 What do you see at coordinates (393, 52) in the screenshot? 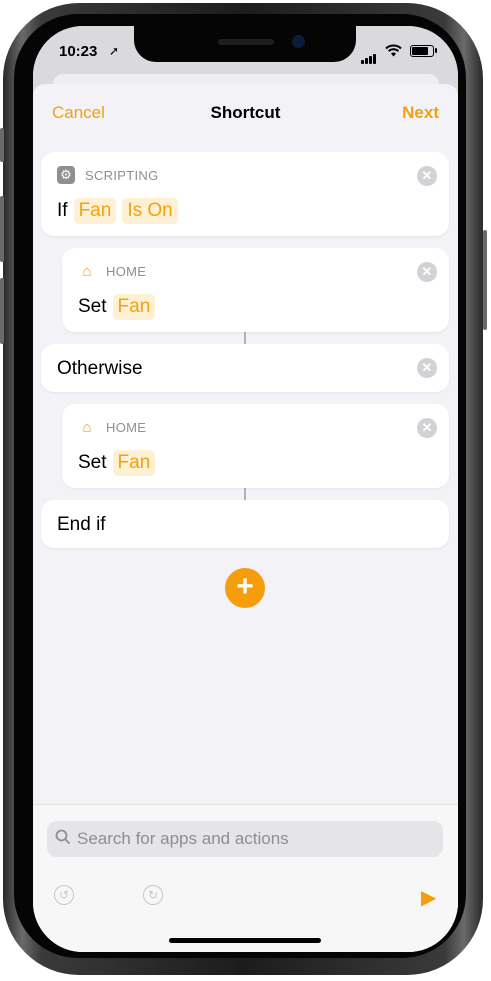
I see `wifi-icon` at bounding box center [393, 52].